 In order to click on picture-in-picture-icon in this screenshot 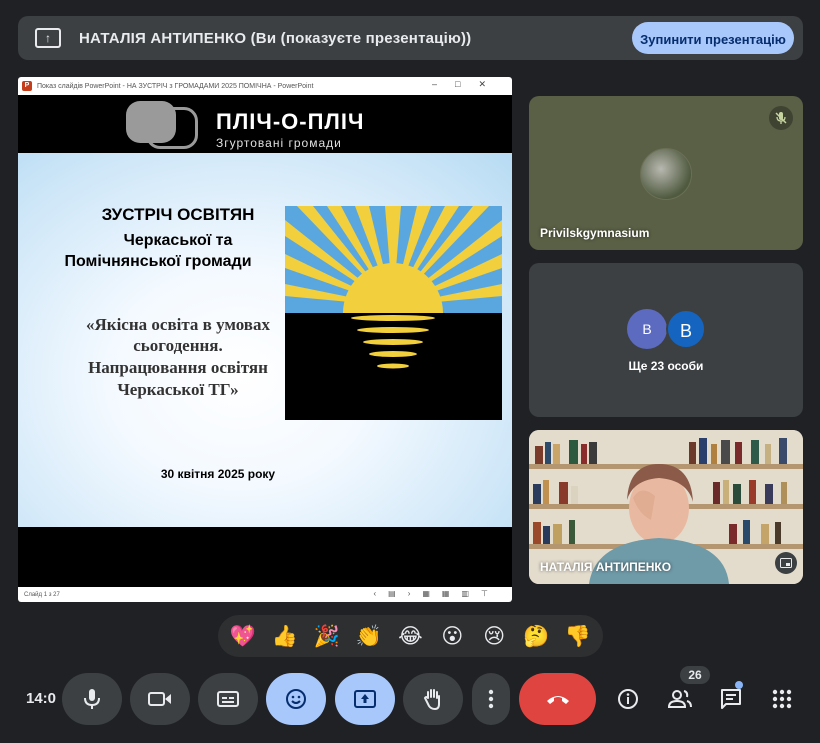, I will do `click(786, 563)`.